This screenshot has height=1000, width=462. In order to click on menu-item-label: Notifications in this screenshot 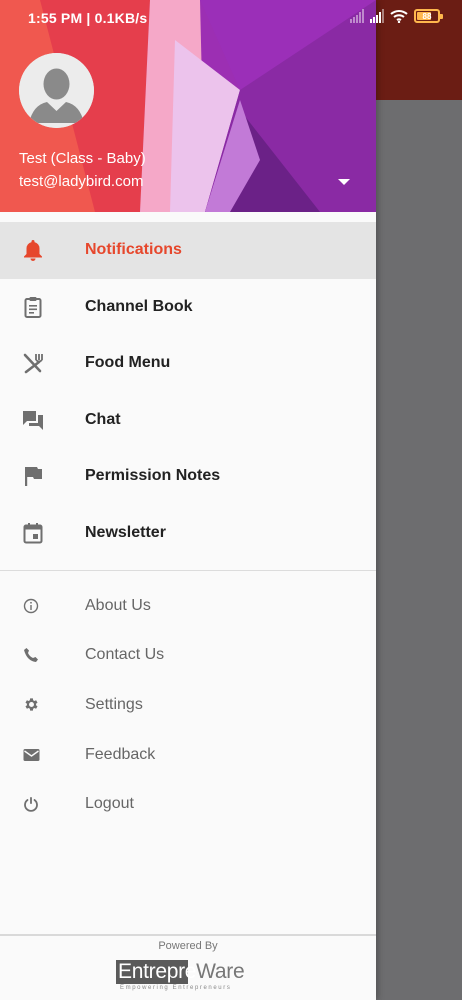, I will do `click(133, 250)`.